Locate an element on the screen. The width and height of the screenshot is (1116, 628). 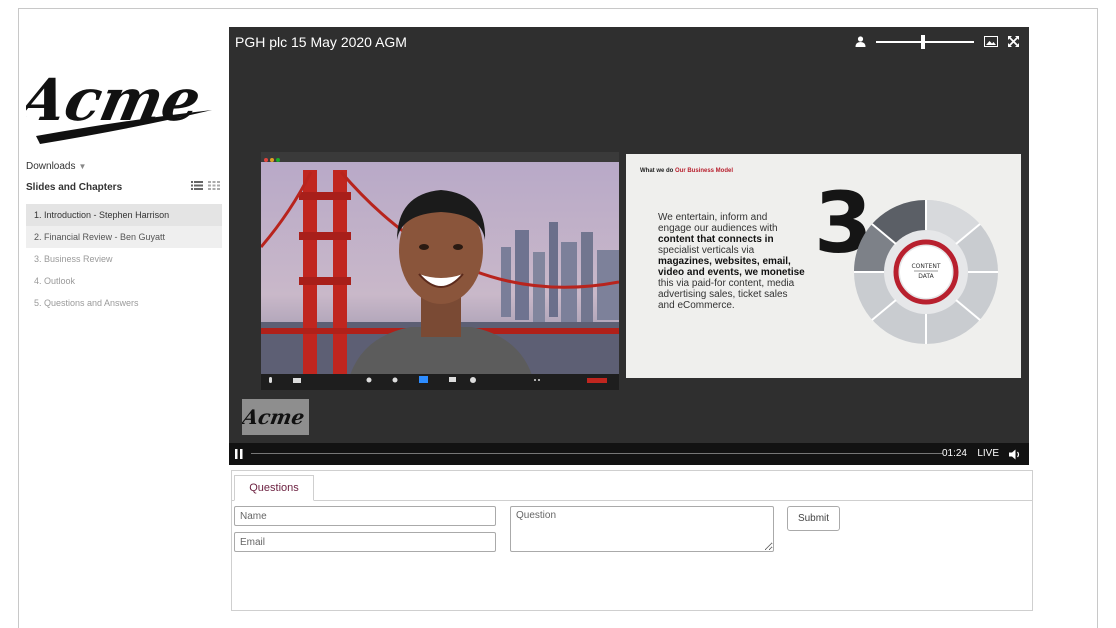
image-icon is located at coordinates (991, 41).